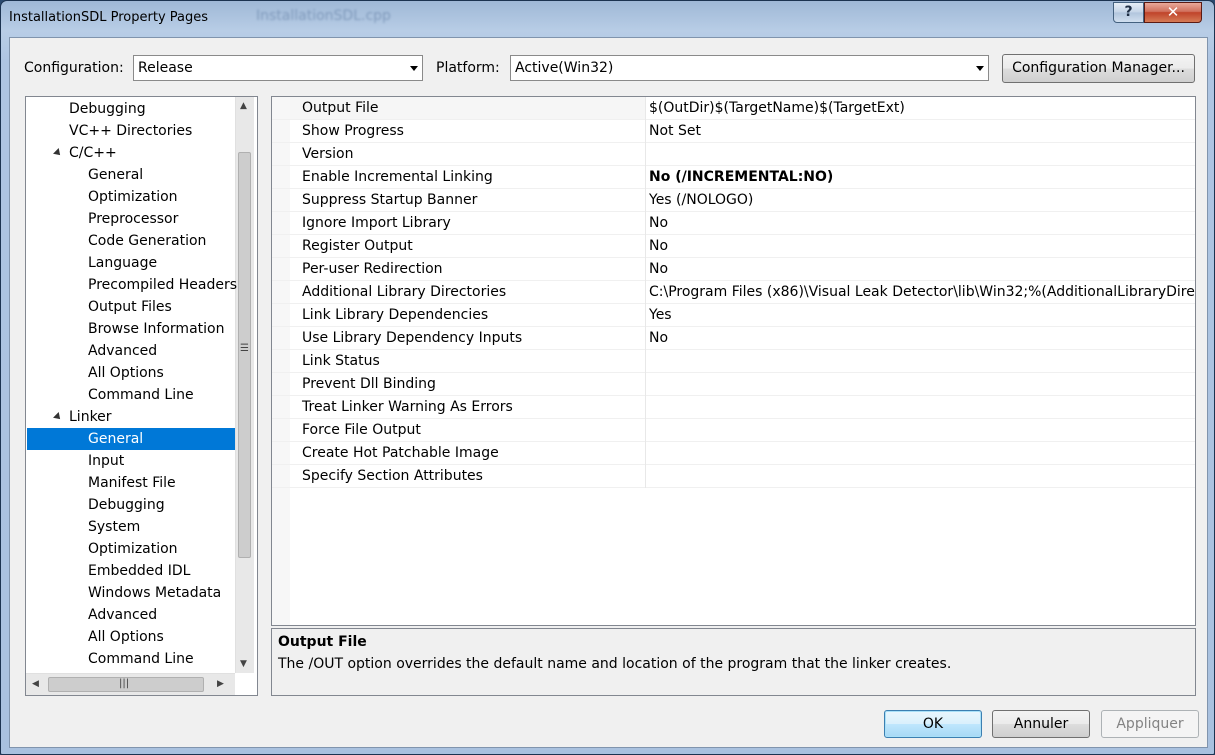 The width and height of the screenshot is (1215, 755). Describe the element at coordinates (749, 68) in the screenshot. I see `platform-dropdown: Active(Win32)` at that location.